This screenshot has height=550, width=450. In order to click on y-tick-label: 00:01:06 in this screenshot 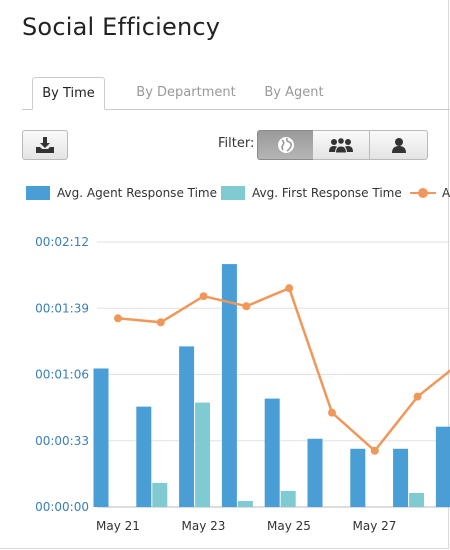, I will do `click(62, 375)`.